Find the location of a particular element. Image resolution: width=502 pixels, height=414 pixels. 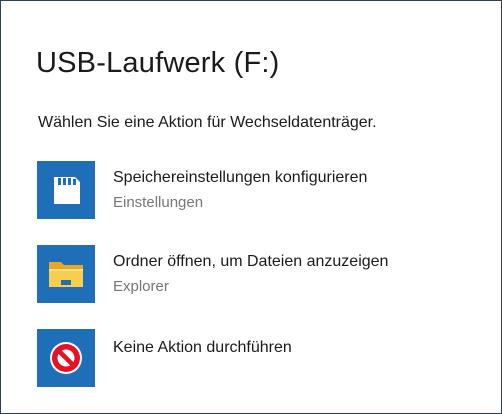

option-label: Ordner öffnen, um Dateien anzuzeigen is located at coordinates (251, 261).